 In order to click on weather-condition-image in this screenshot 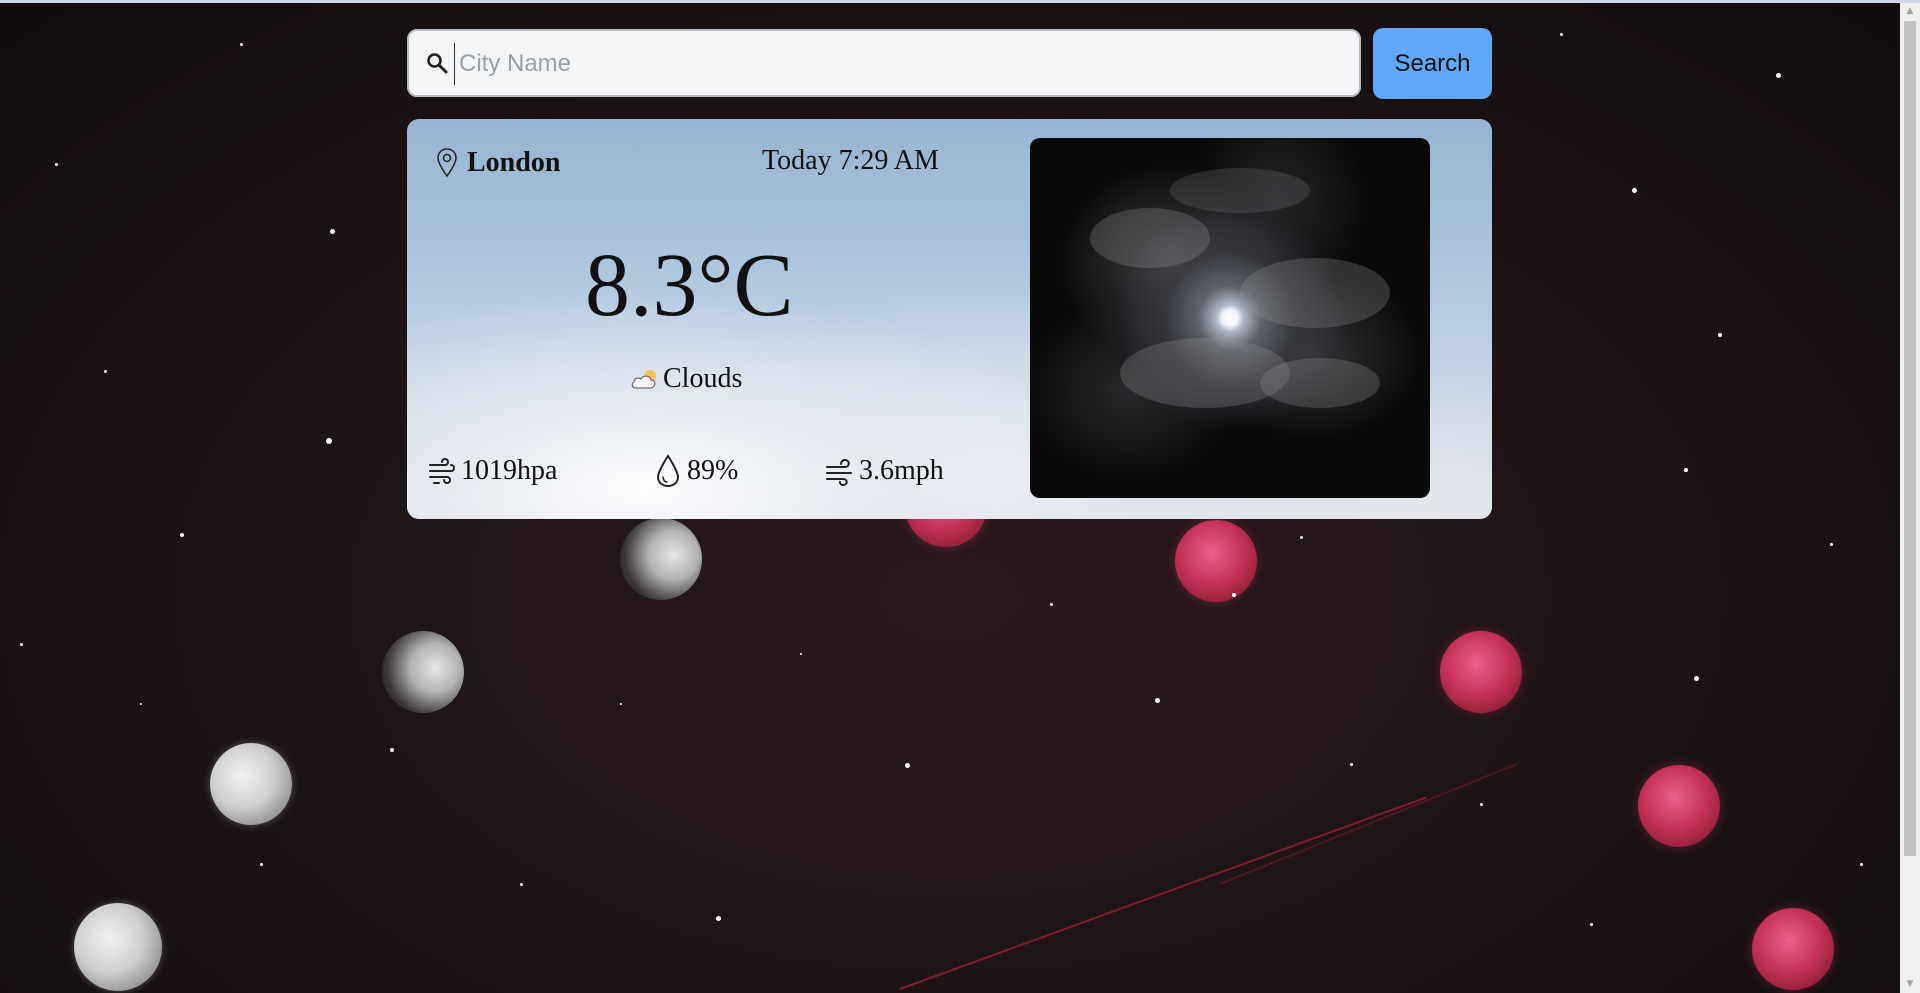, I will do `click(1230, 318)`.